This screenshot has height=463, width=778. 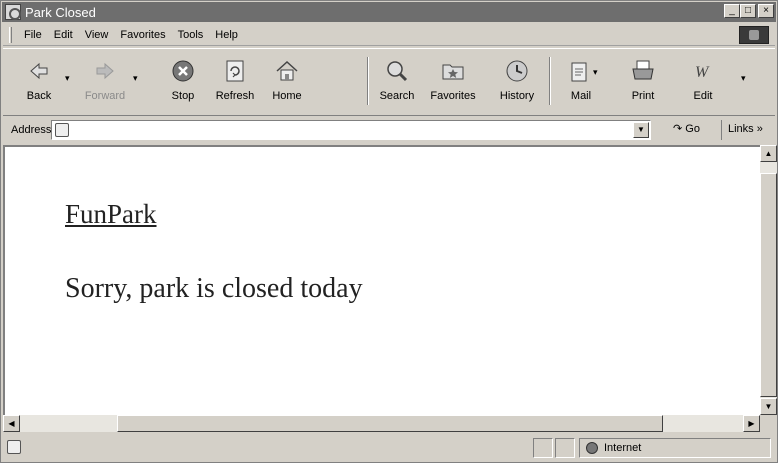 I want to click on address-dropdown-icon: ▼, so click(x=641, y=130).